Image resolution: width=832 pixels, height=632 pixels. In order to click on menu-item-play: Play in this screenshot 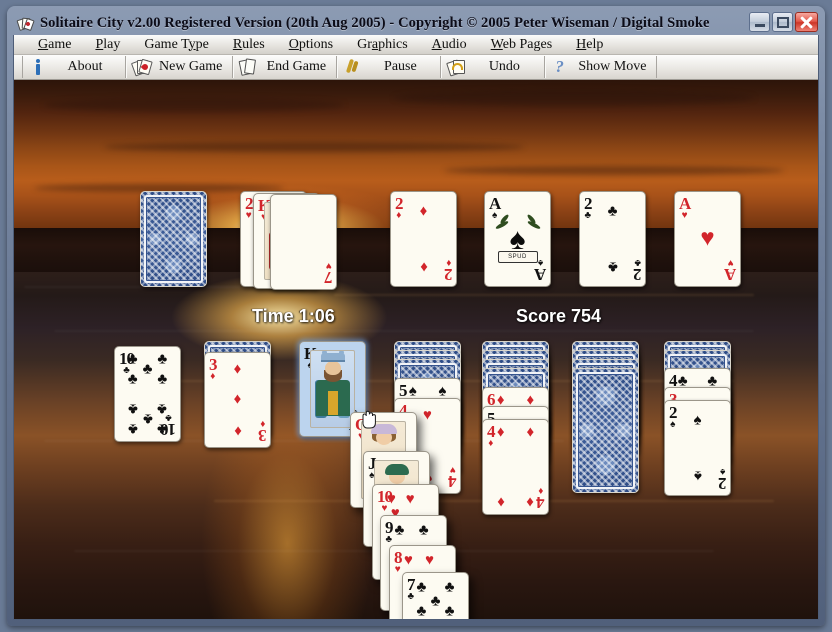, I will do `click(107, 45)`.